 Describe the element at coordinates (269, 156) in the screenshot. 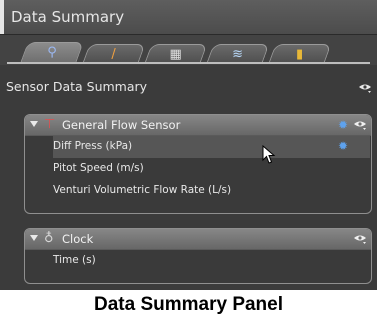

I see `mouse-pointer-icon` at that location.